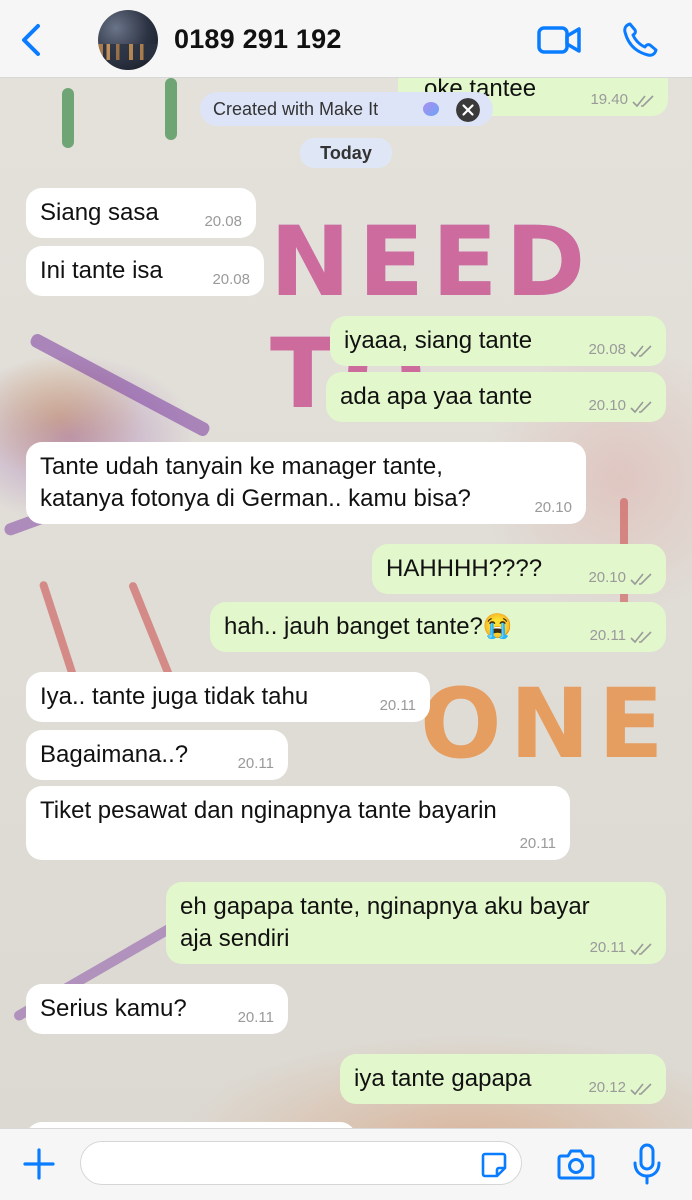  Describe the element at coordinates (39, 1164) in the screenshot. I see `plus-icon` at that location.